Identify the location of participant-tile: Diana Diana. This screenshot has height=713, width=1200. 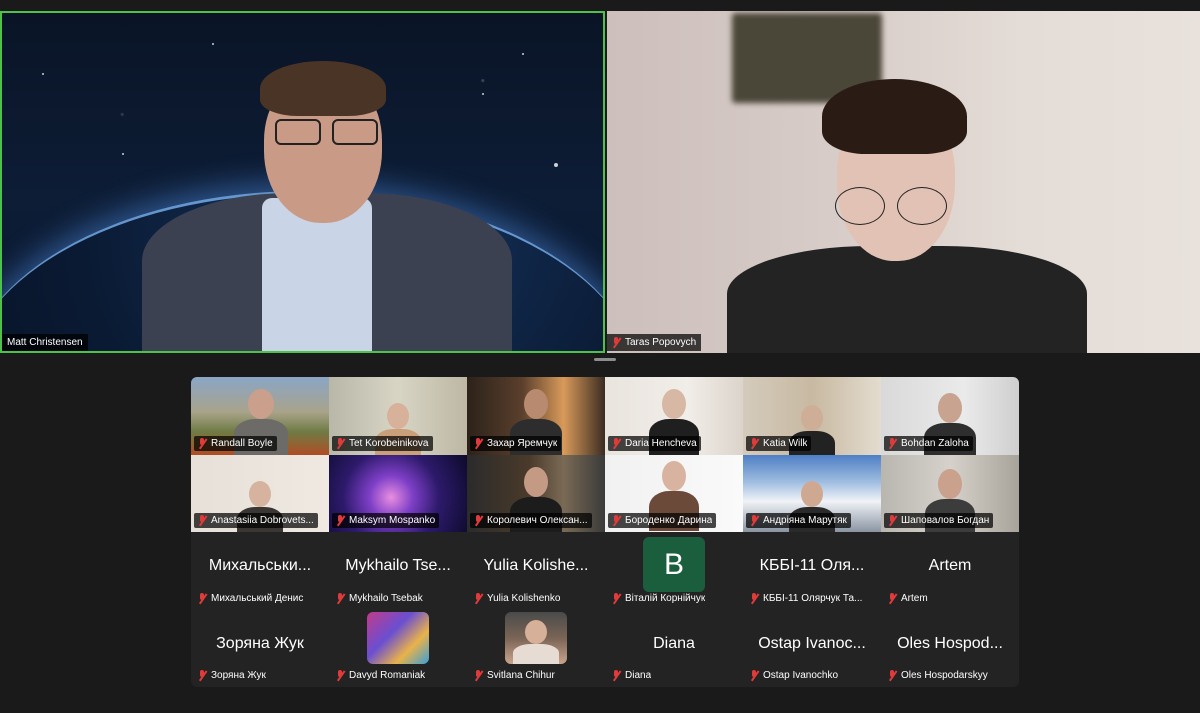
(674, 648).